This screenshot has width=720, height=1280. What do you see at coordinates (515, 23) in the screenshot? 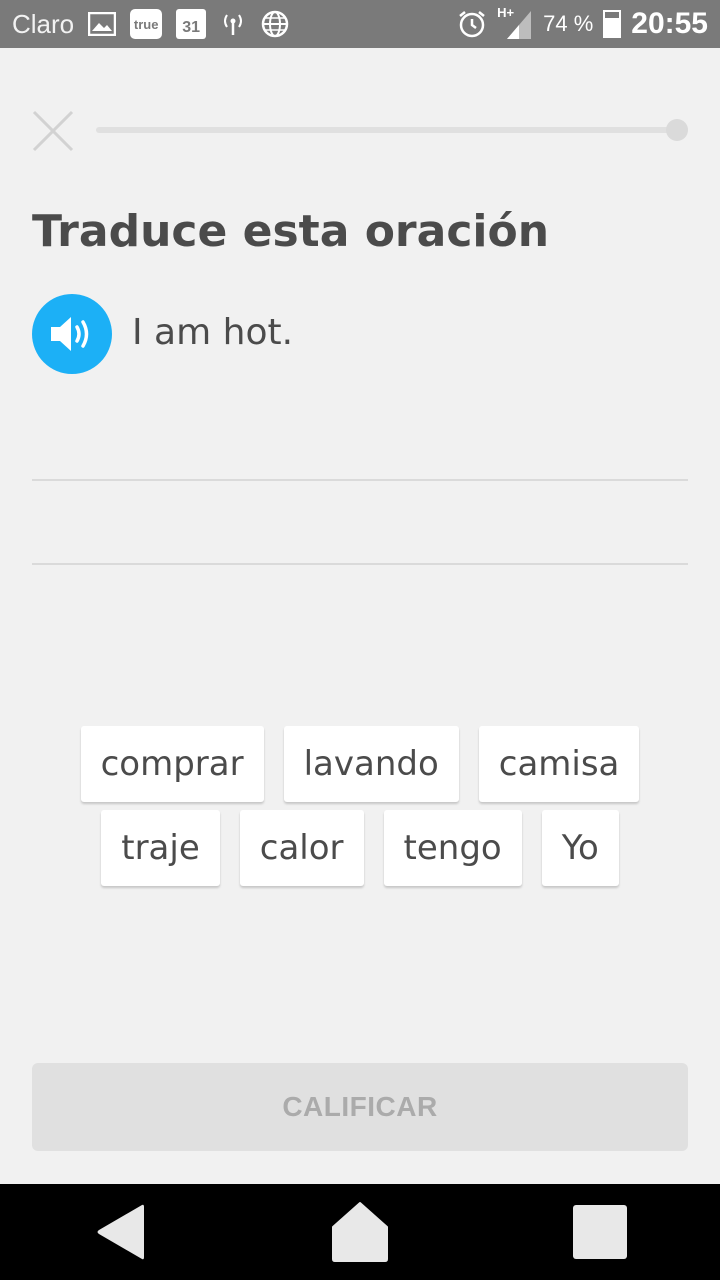
I see `signal-icon: H+` at bounding box center [515, 23].